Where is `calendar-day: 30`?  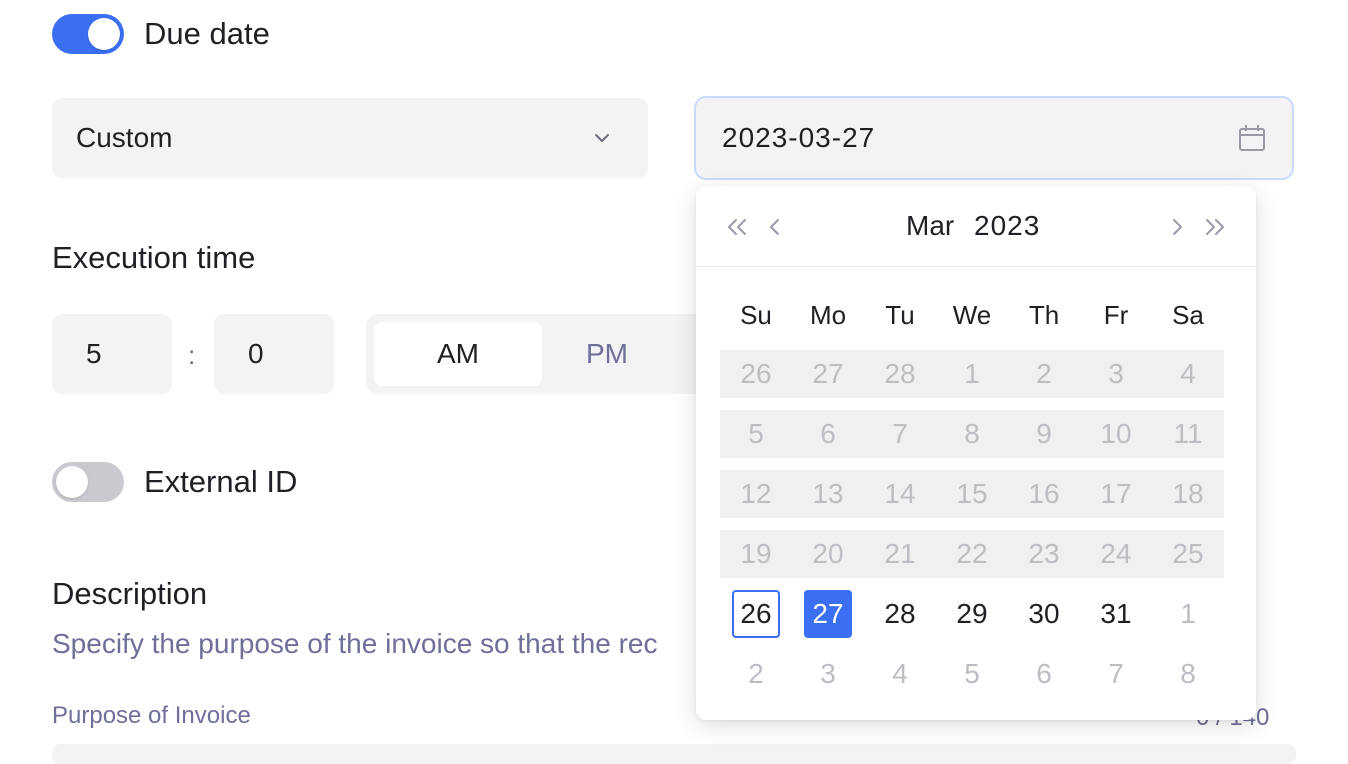
calendar-day: 30 is located at coordinates (1044, 614).